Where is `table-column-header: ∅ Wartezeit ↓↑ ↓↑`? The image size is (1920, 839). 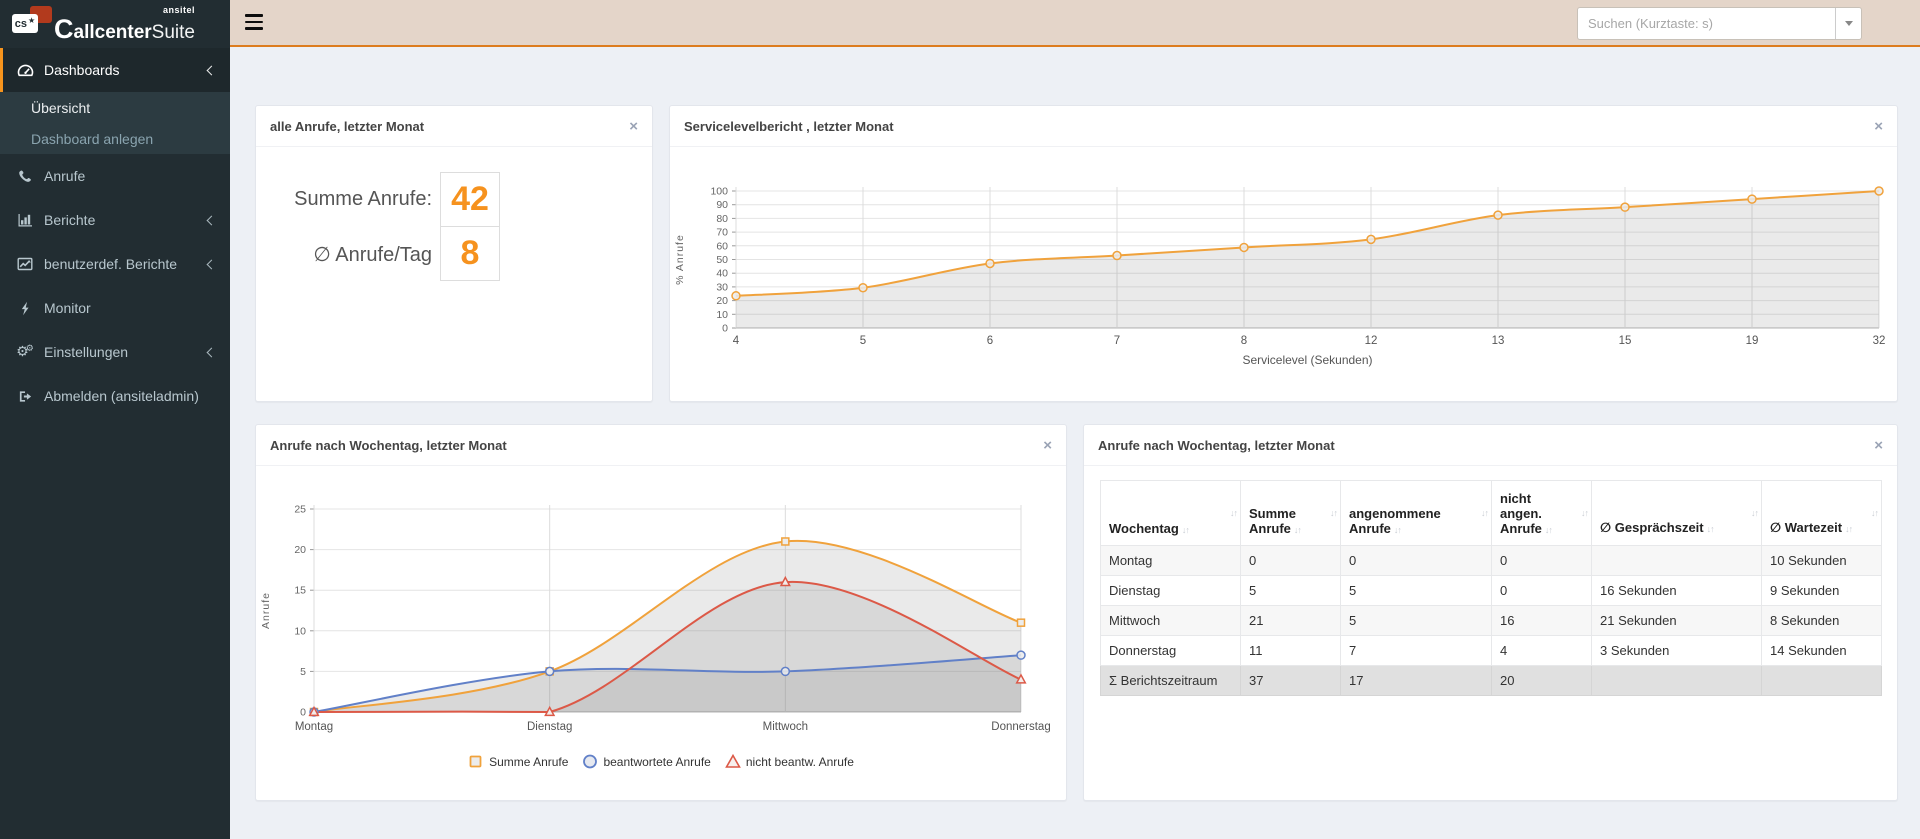 table-column-header: ∅ Wartezeit ↓↑ ↓↑ is located at coordinates (1821, 513).